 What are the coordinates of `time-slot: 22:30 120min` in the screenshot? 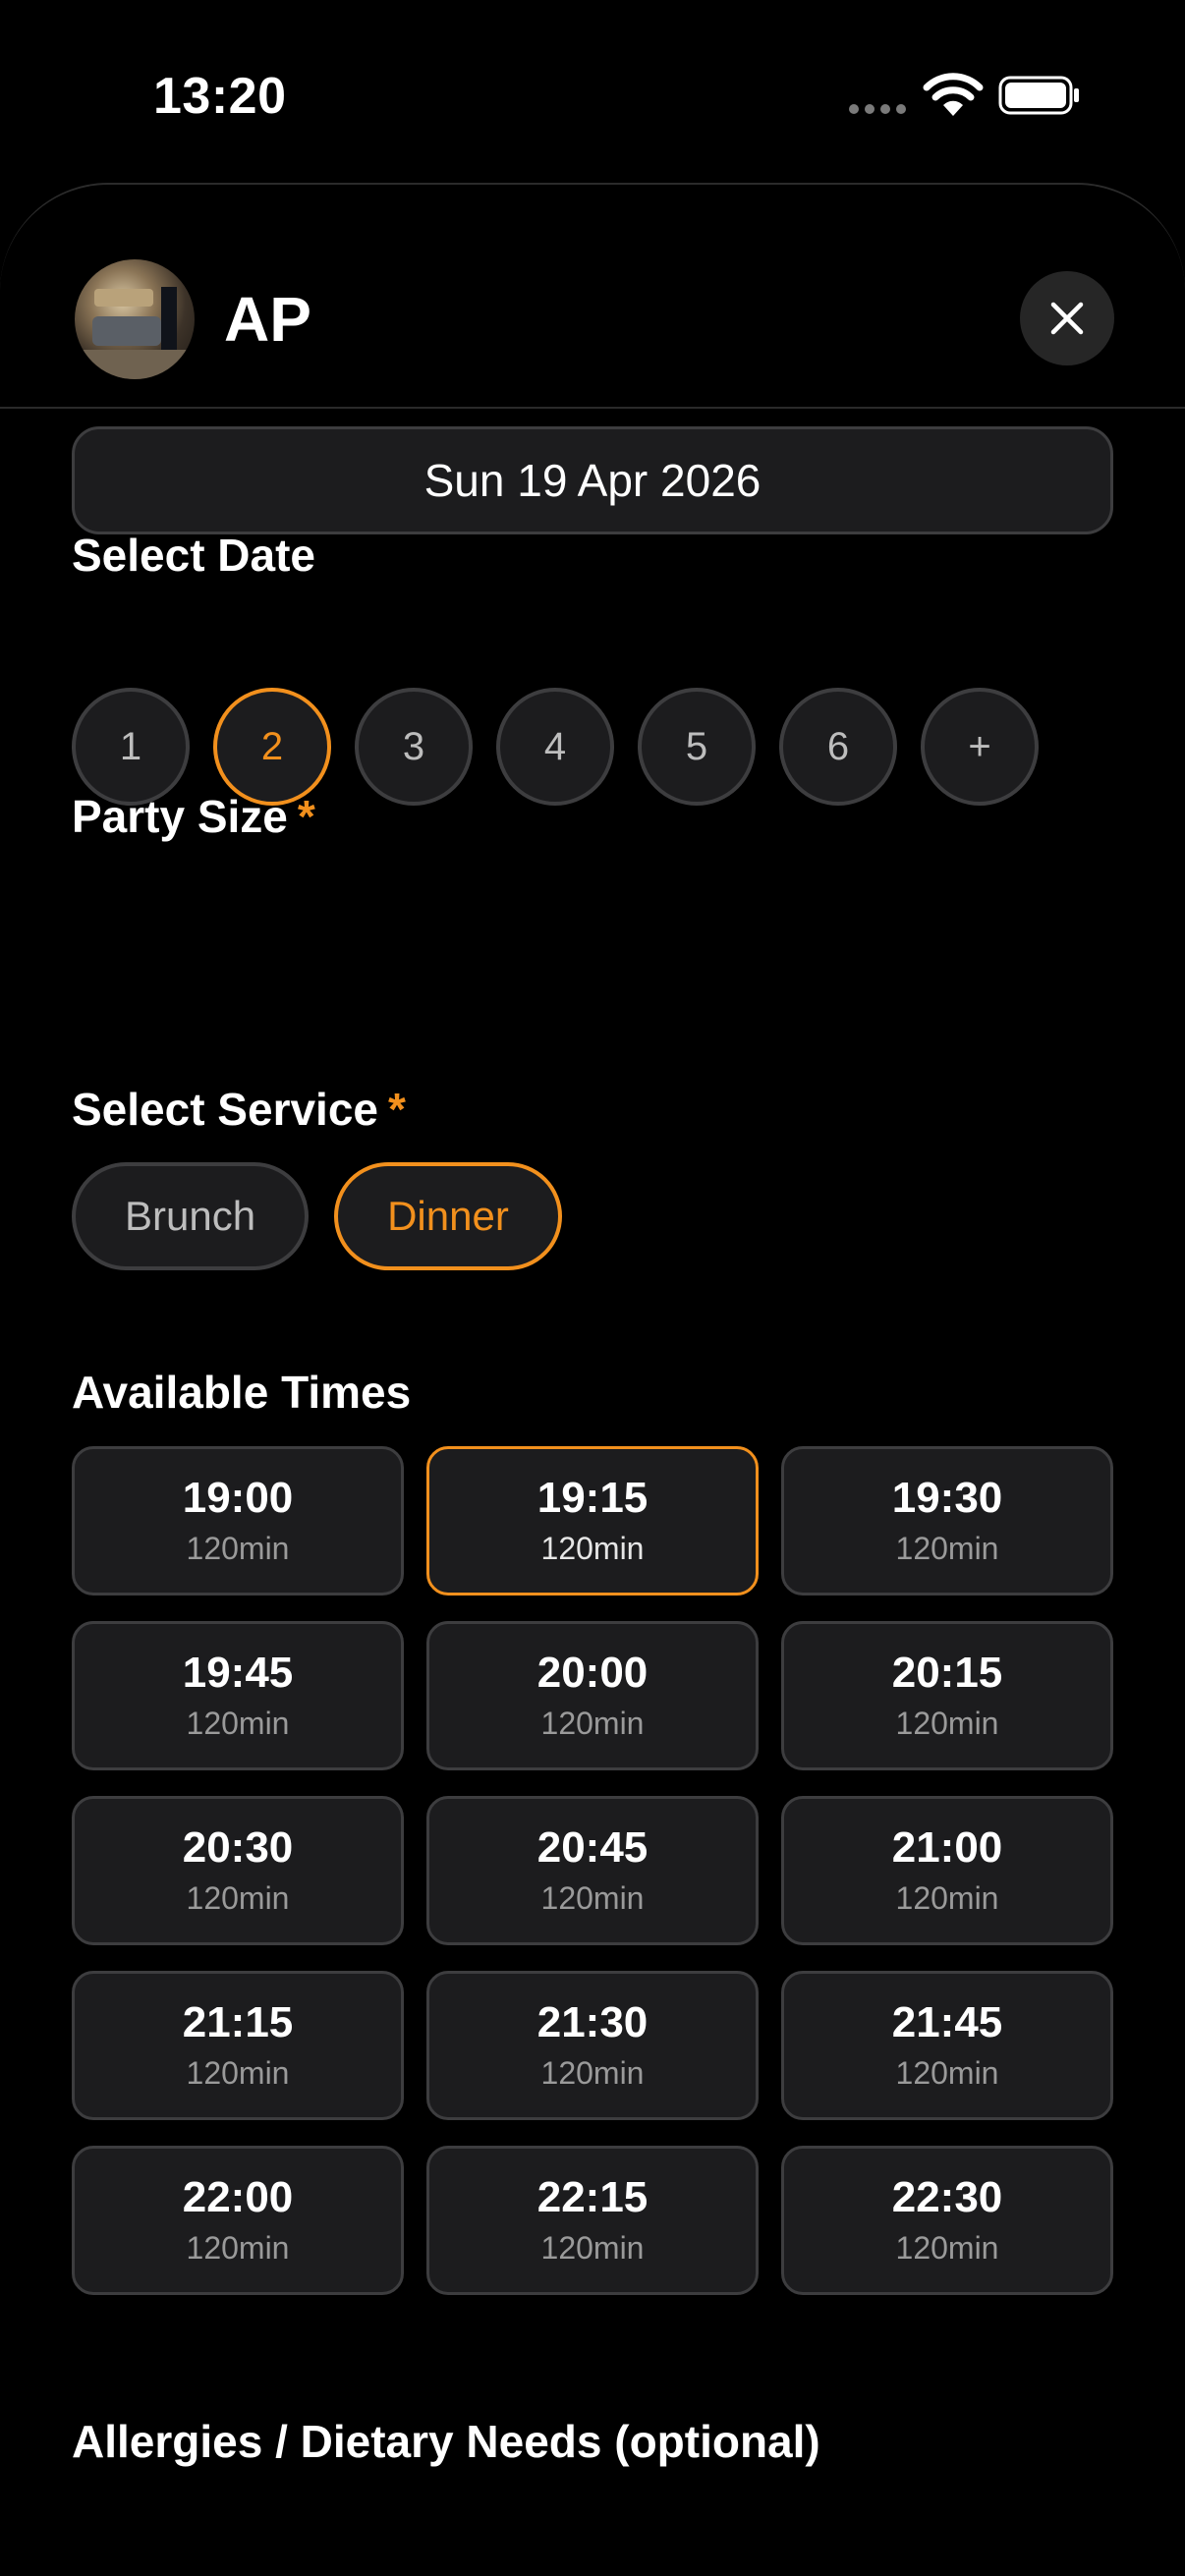 It's located at (947, 2220).